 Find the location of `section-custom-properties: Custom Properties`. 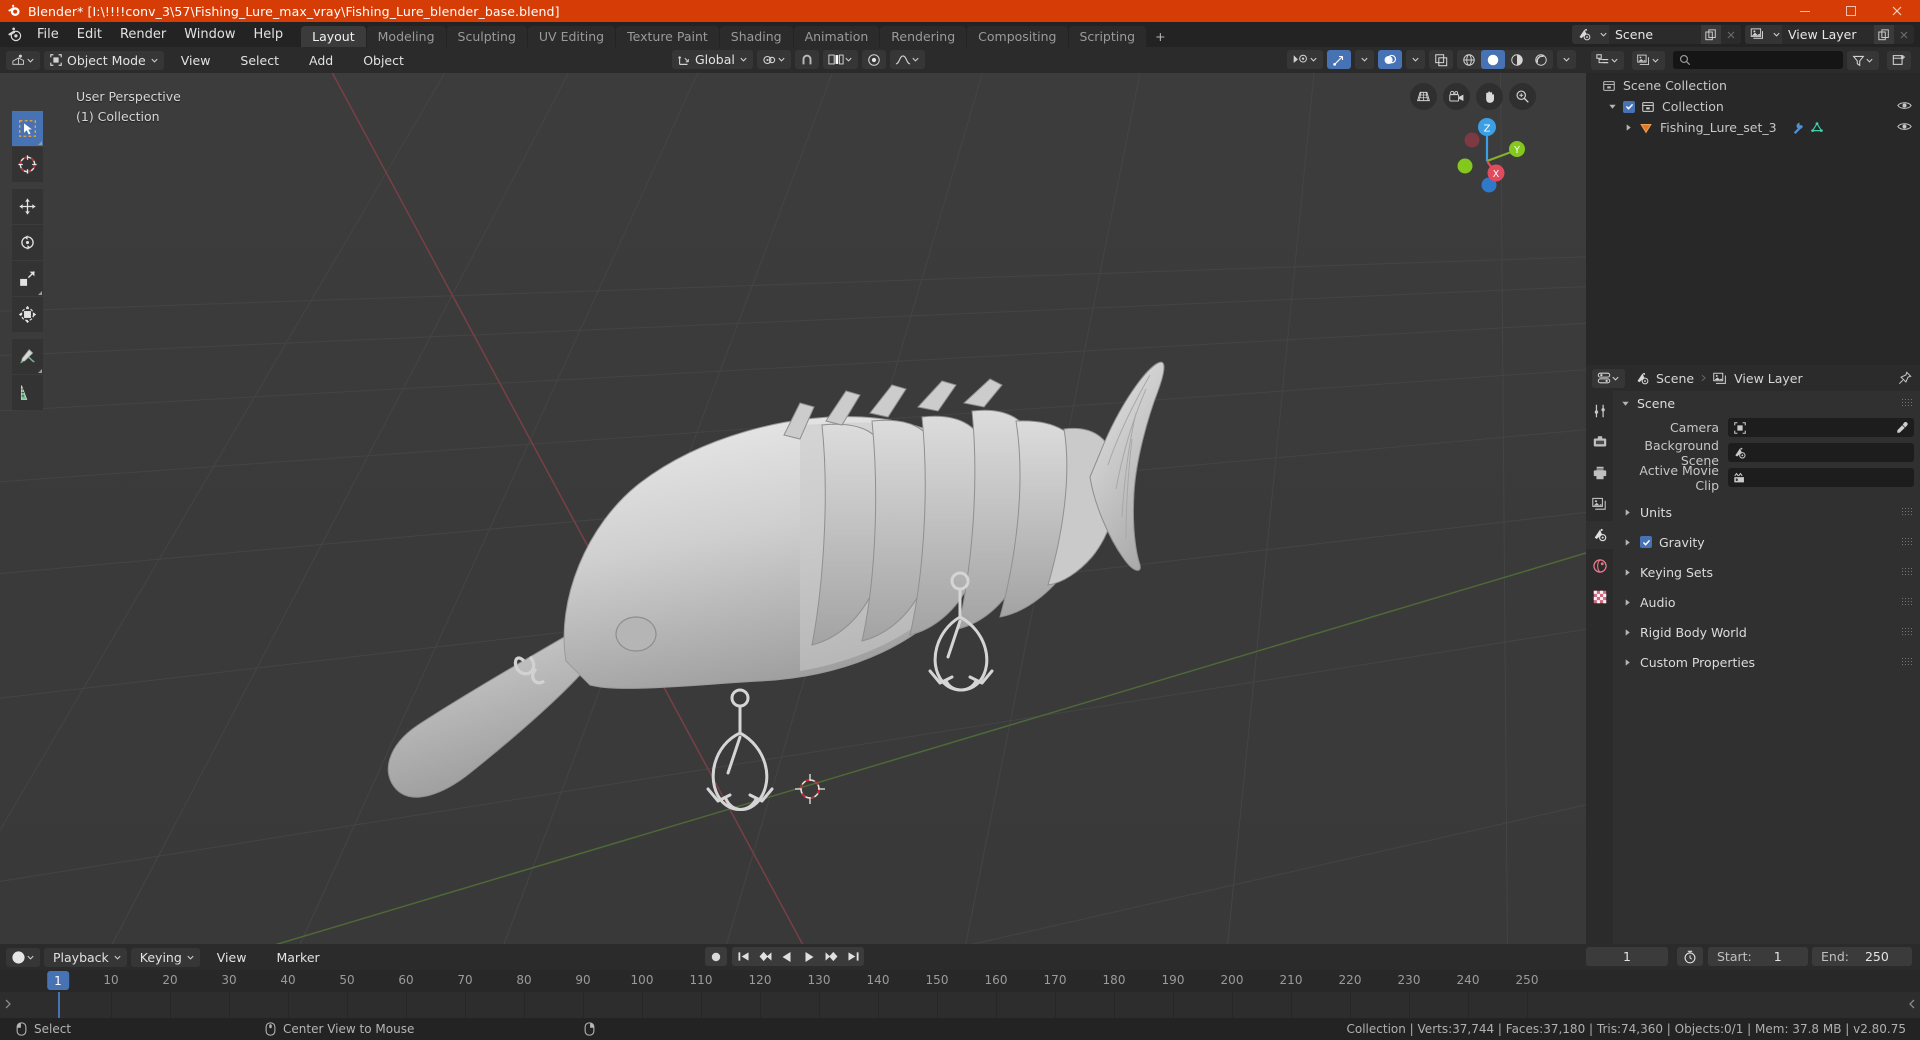

section-custom-properties: Custom Properties is located at coordinates (1766, 662).